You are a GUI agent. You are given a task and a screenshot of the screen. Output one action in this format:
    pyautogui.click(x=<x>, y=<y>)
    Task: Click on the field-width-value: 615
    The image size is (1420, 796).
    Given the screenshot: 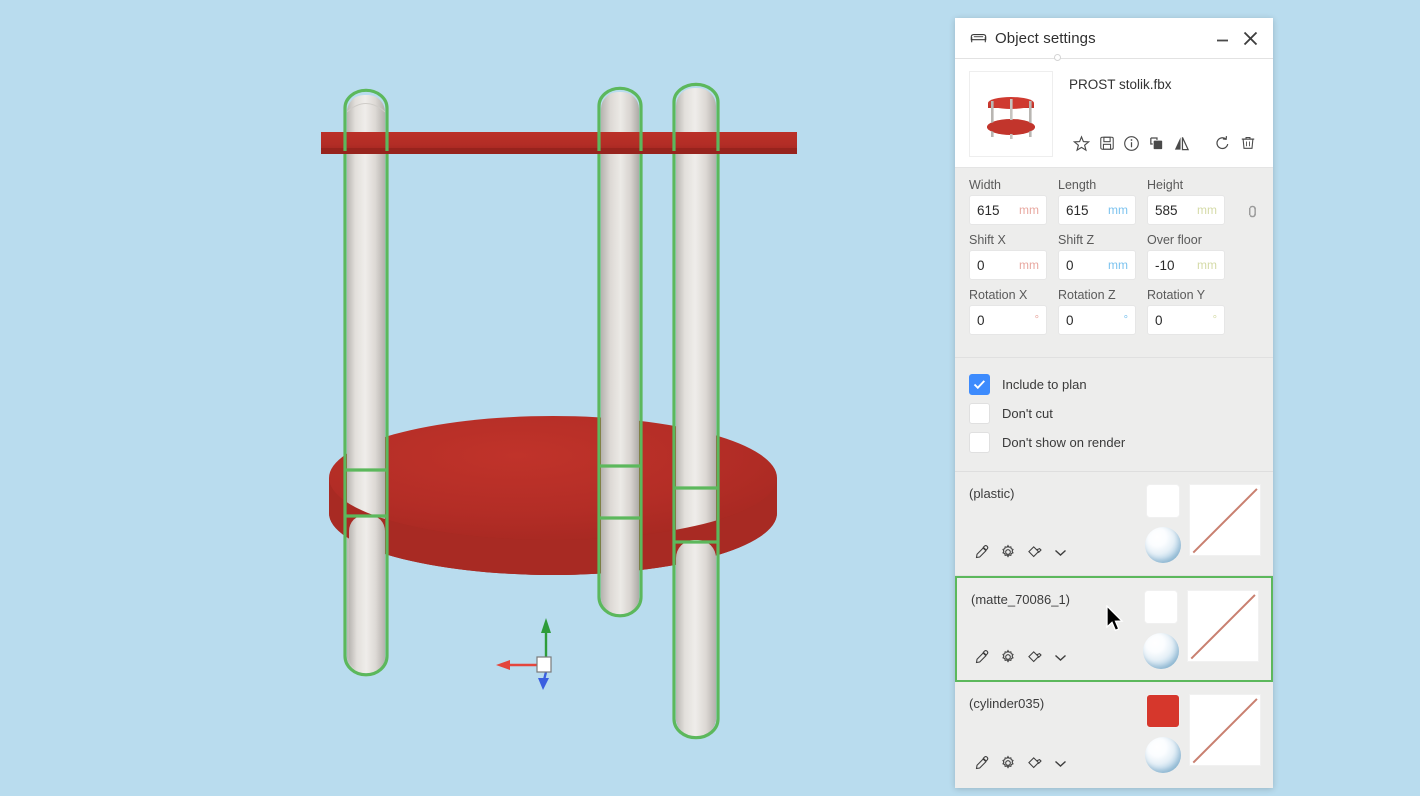 What is the action you would take?
    pyautogui.click(x=996, y=210)
    